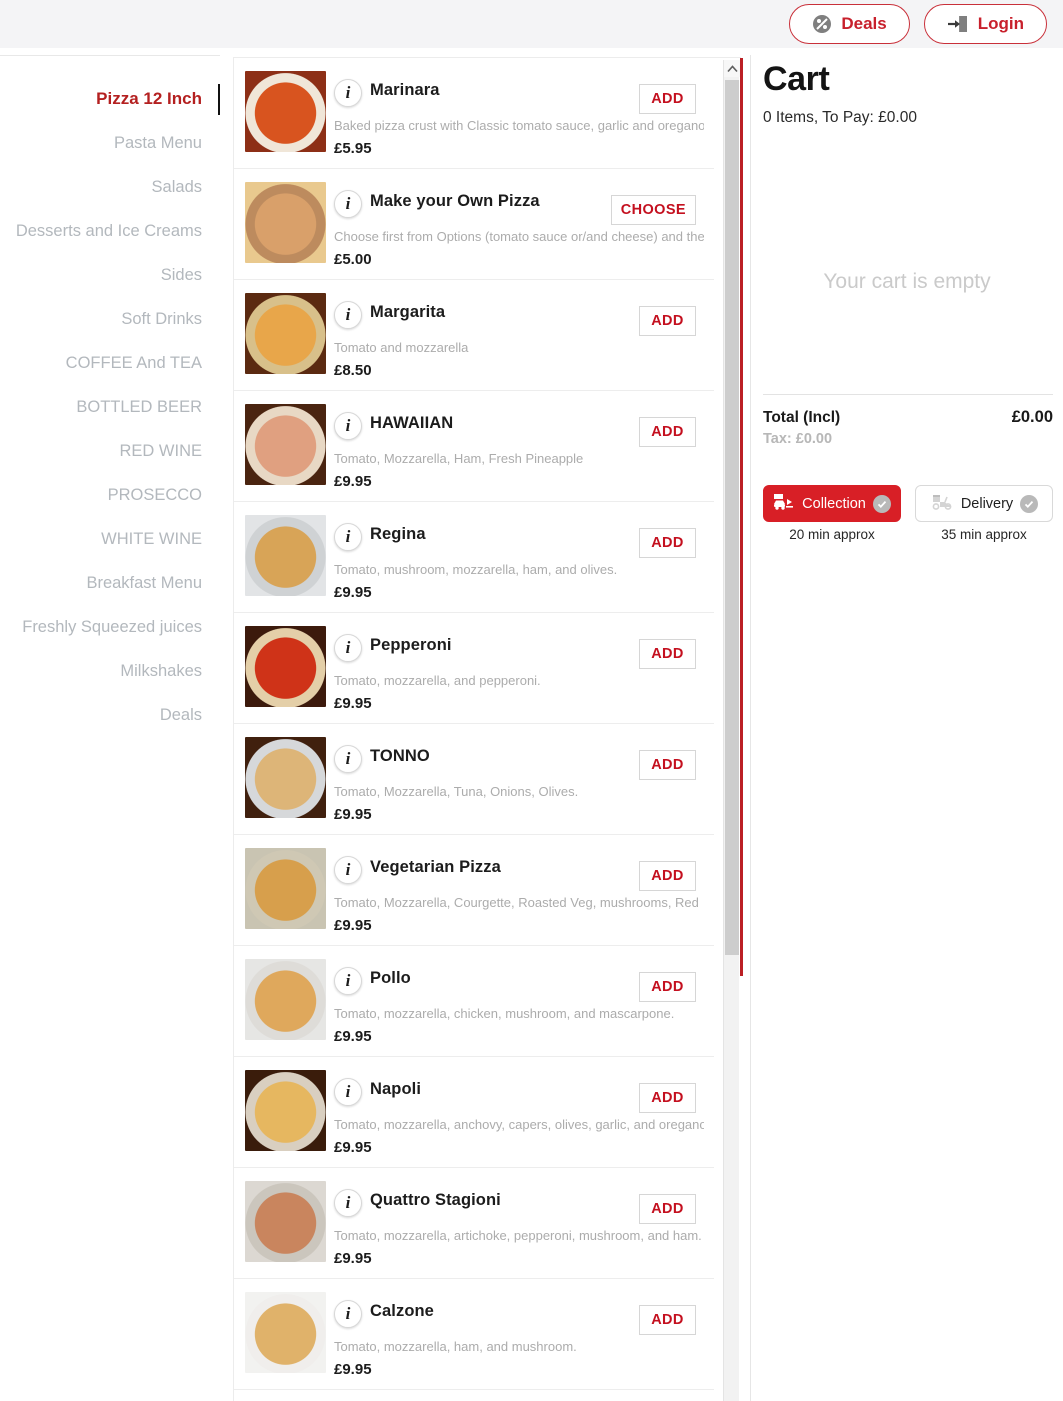  What do you see at coordinates (1000, 23) in the screenshot?
I see `login-label: Login` at bounding box center [1000, 23].